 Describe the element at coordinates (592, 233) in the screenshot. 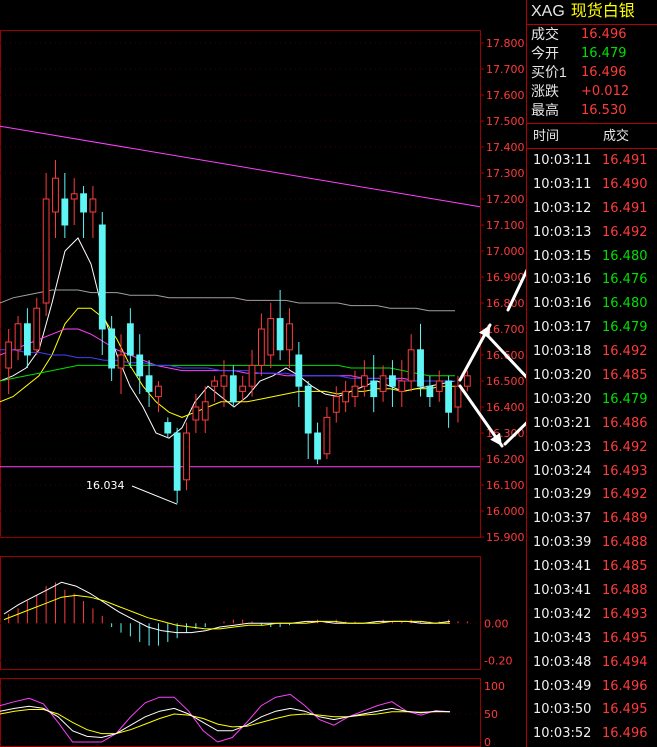

I see `tick-row: 10:03:13 16.492` at that location.